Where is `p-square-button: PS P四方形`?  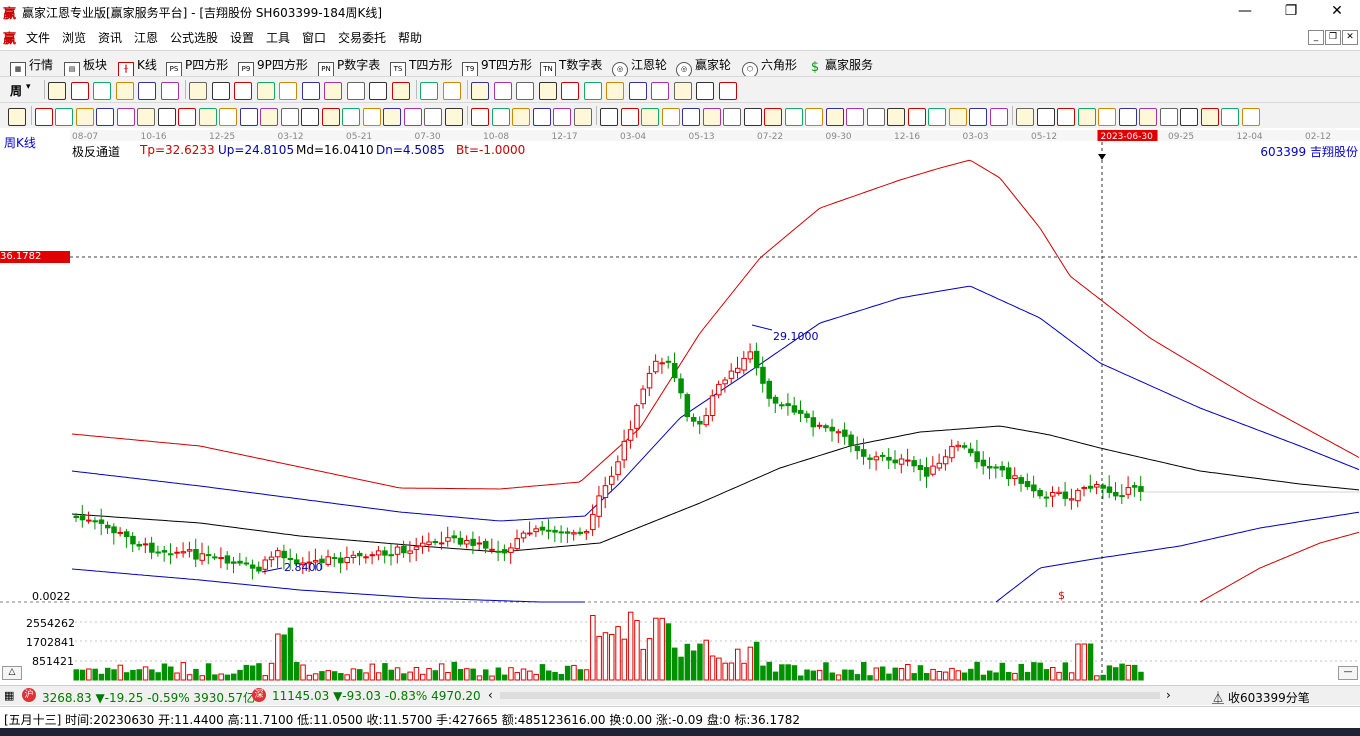 p-square-button: PS P四方形 is located at coordinates (197, 67).